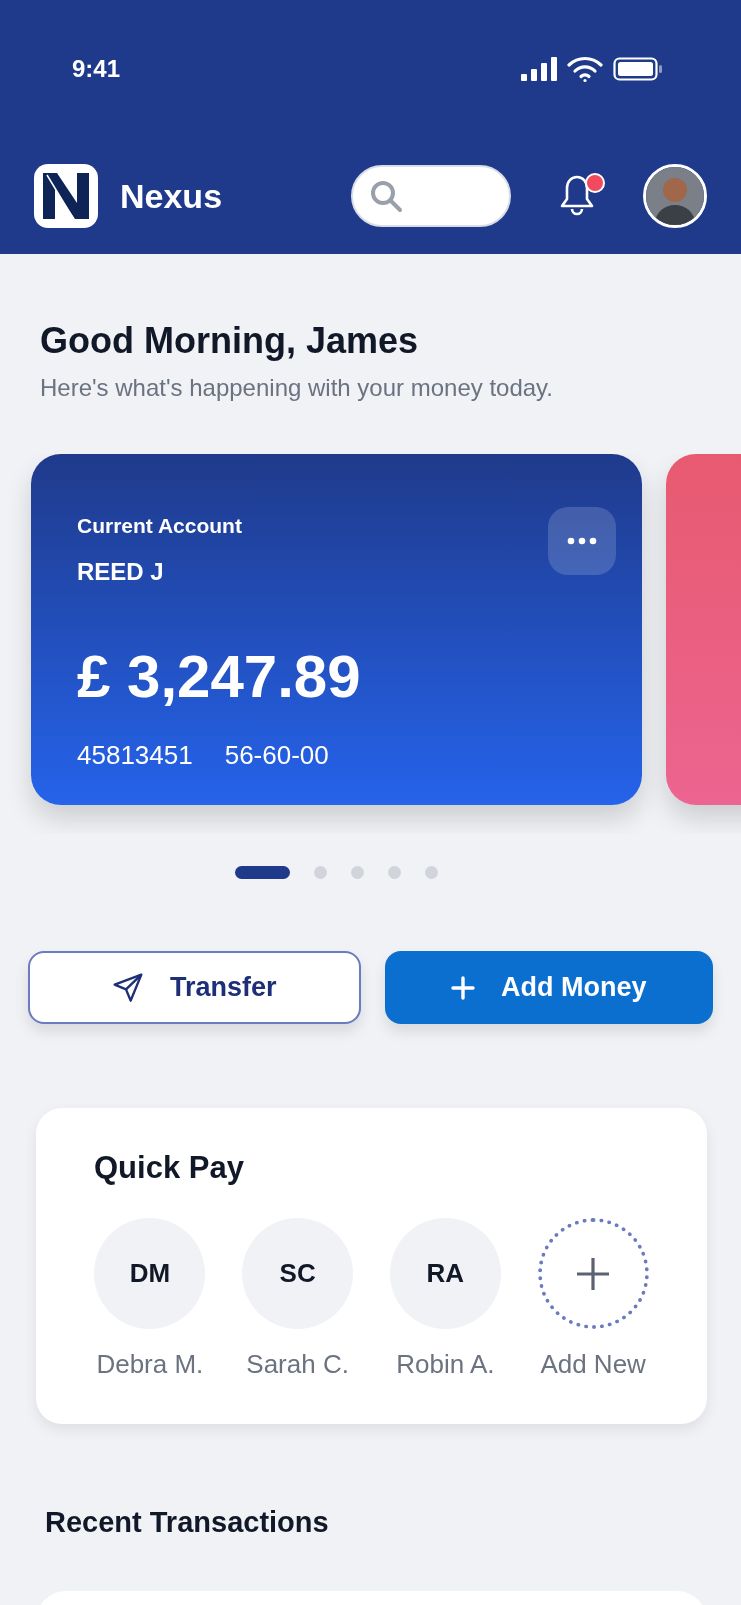 This screenshot has width=741, height=1605. What do you see at coordinates (539, 69) in the screenshot?
I see `signal-icon` at bounding box center [539, 69].